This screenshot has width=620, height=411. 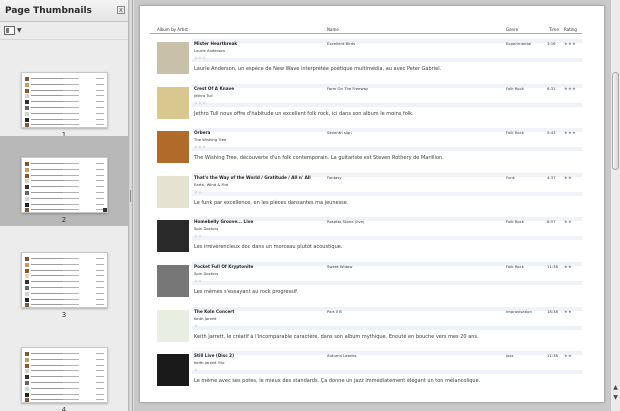 I want to click on track-name: Fantasy, so click(x=334, y=177).